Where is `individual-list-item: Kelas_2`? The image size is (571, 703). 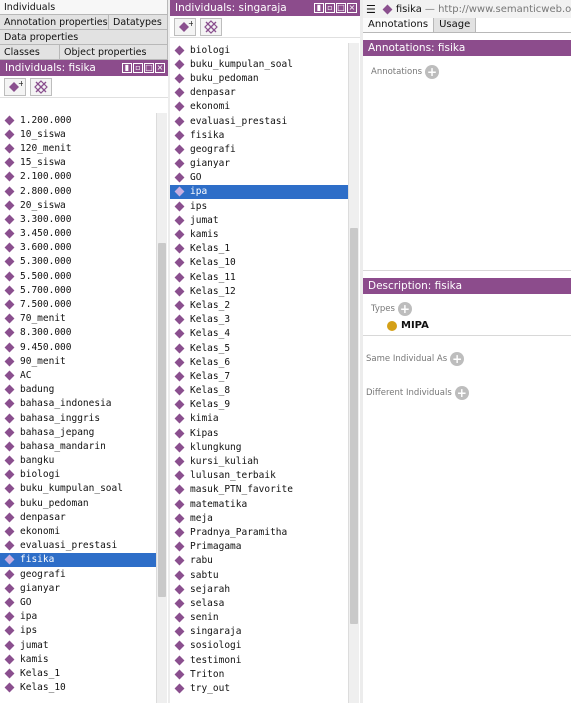 individual-list-item: Kelas_2 is located at coordinates (259, 305).